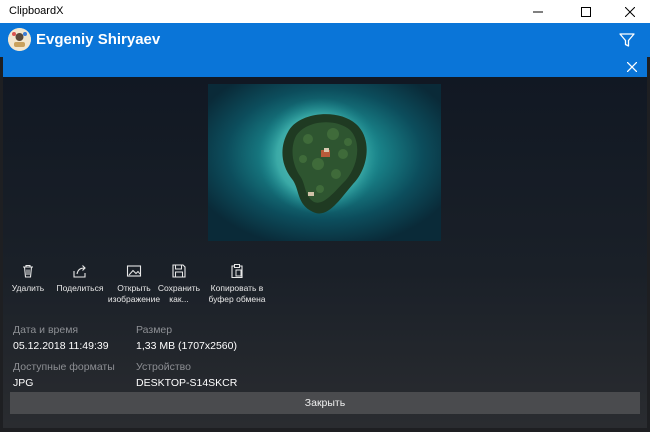  Describe the element at coordinates (186, 338) in the screenshot. I see `size-field: Размер 1,33 MB (1707x2560)` at that location.